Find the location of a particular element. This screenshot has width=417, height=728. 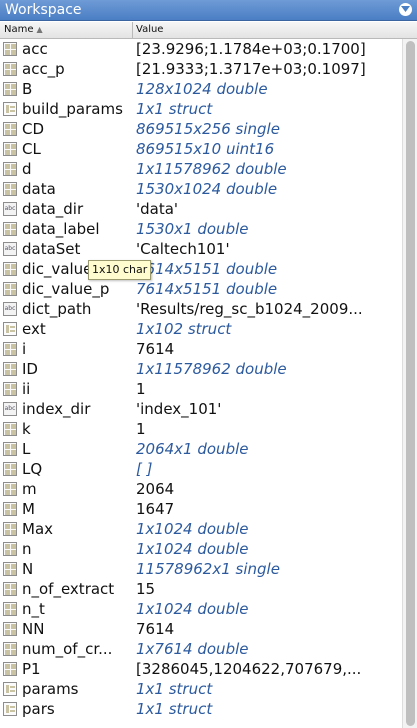

value-column-header: Value is located at coordinates (149, 30).